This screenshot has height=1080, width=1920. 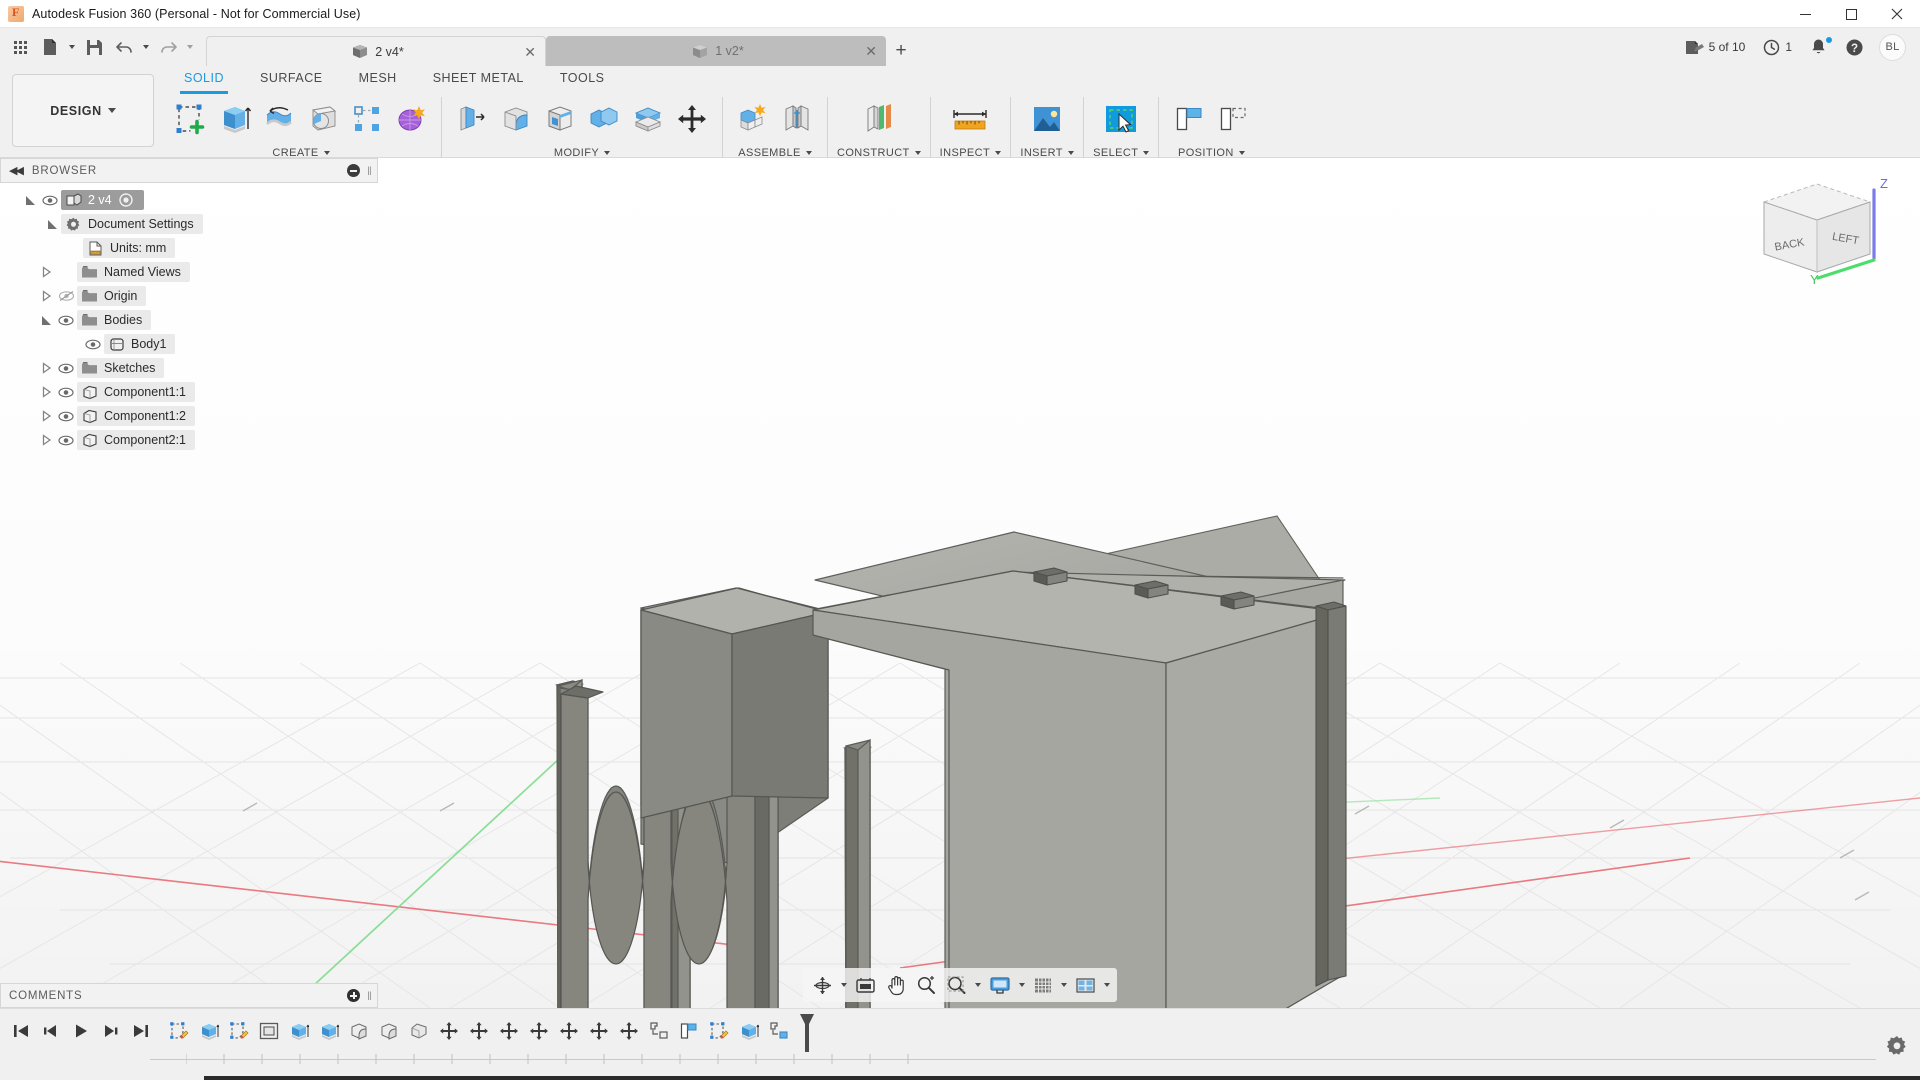 I want to click on timeline-scrollbar, so click(x=1062, y=1078).